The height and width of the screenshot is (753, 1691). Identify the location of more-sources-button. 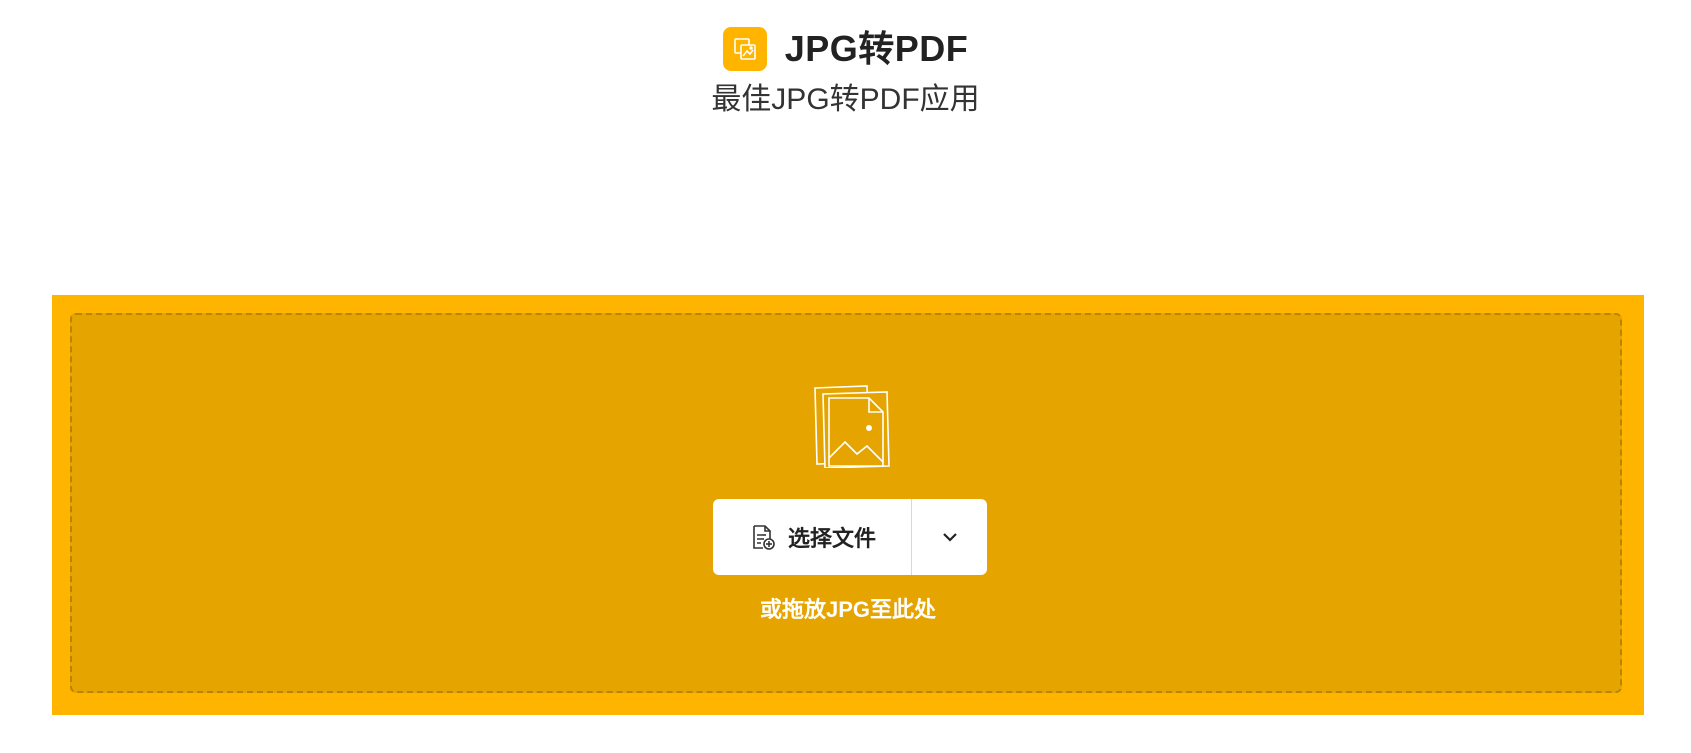
(949, 537).